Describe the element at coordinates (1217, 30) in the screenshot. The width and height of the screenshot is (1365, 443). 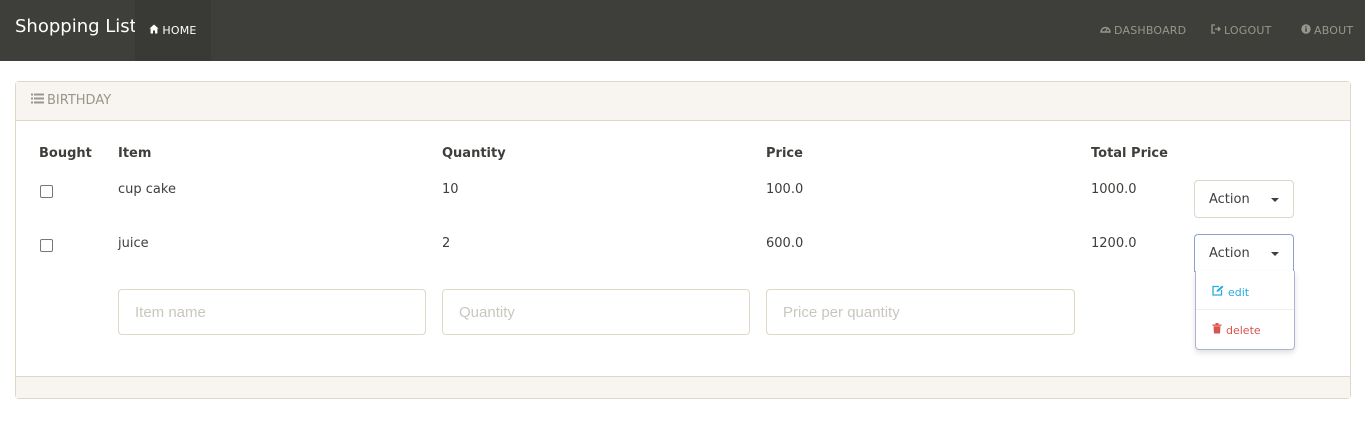
I see `logout-icon` at that location.